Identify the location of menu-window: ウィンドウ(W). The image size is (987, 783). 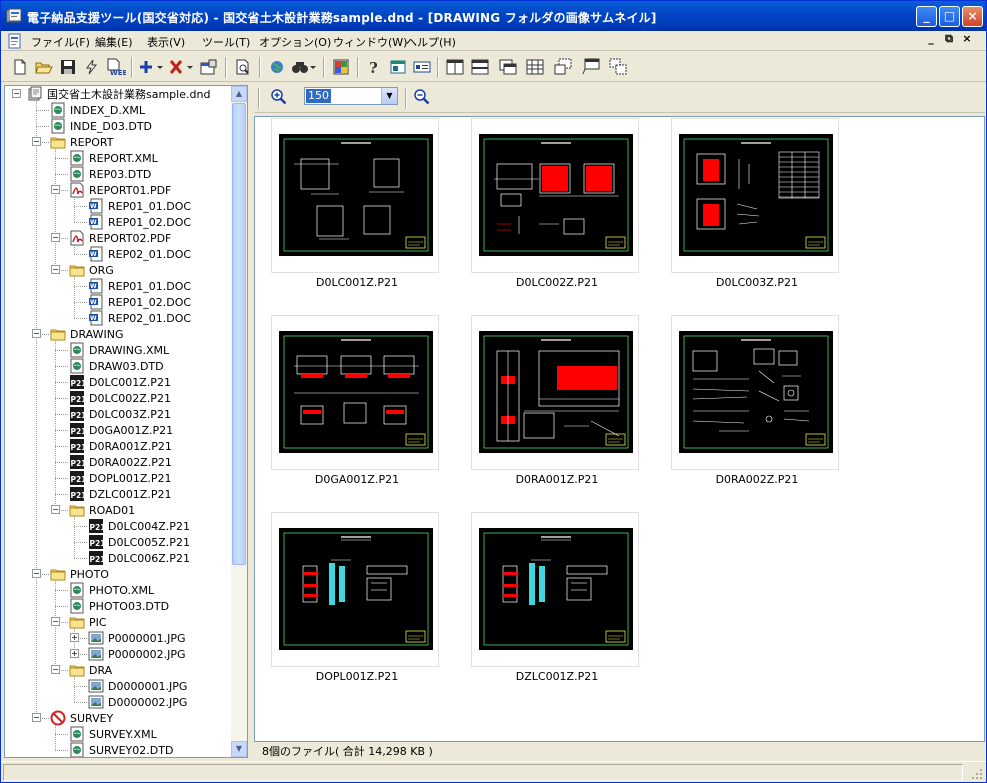
(370, 42).